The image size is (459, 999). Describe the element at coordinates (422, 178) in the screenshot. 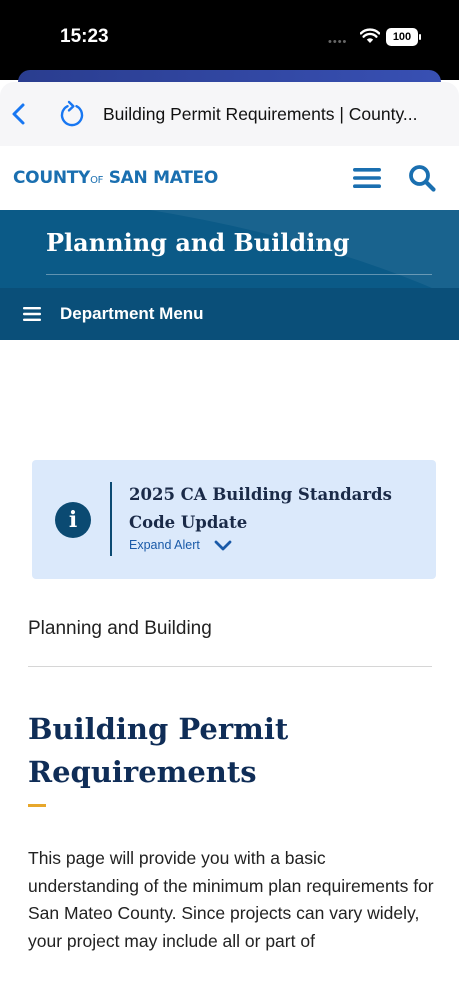

I see `search-icon` at that location.